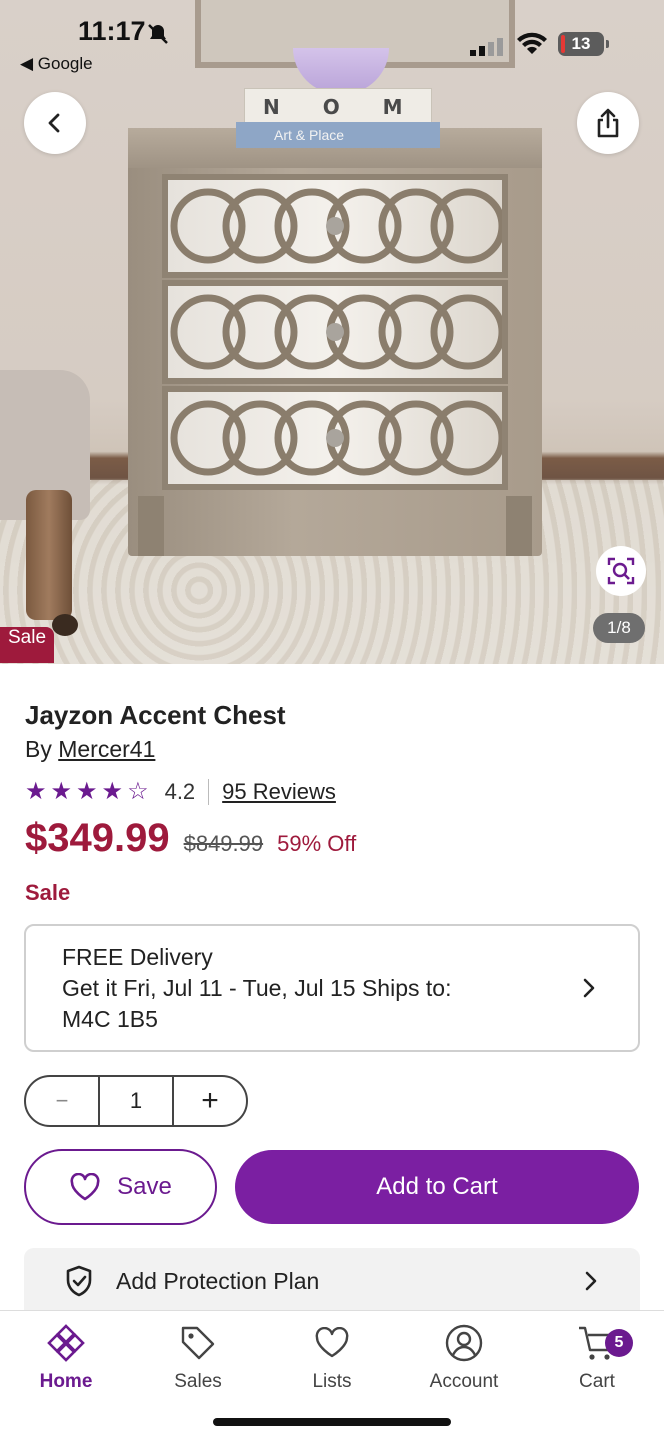 The height and width of the screenshot is (1440, 664). I want to click on protection-plan-label: Add Protection Plan, so click(218, 1280).